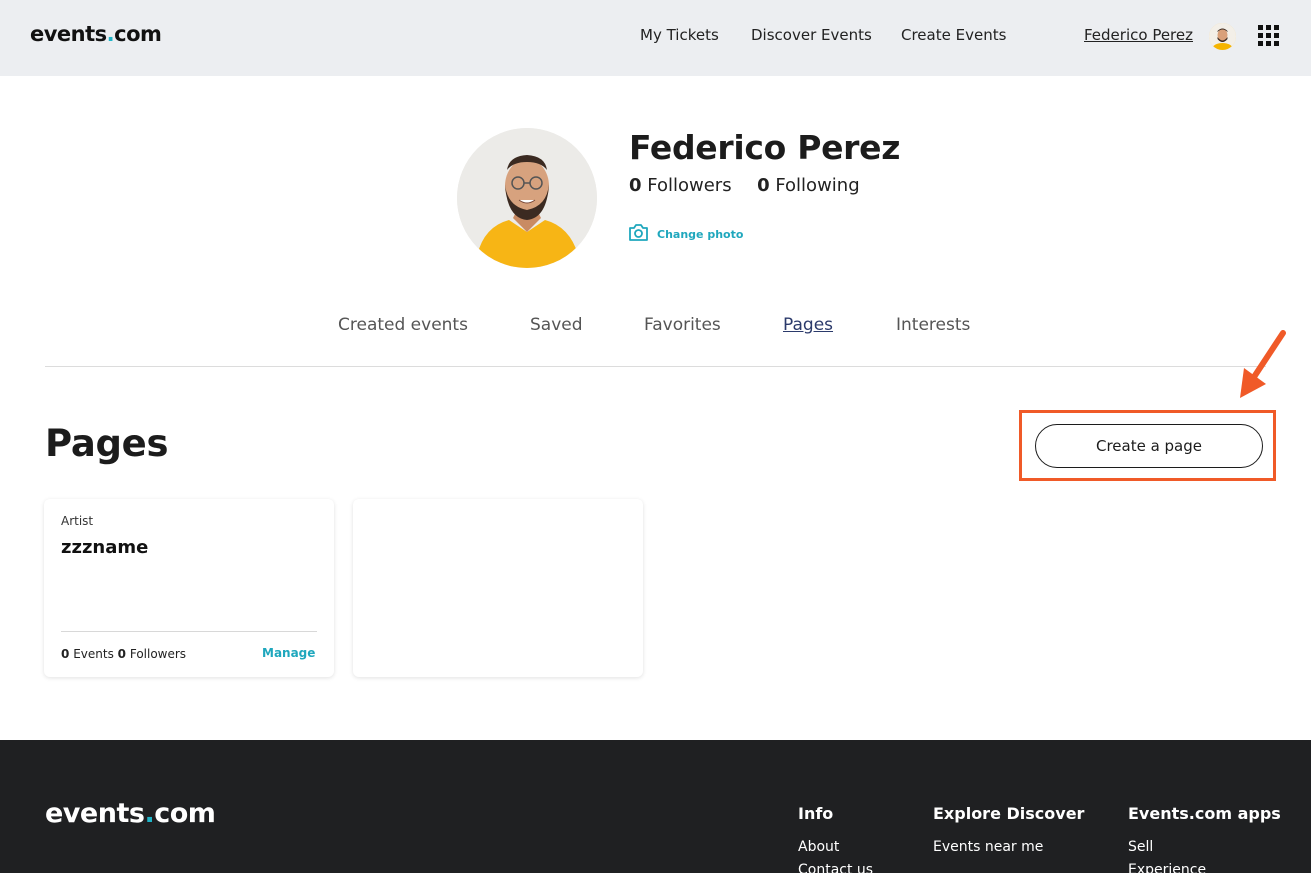 The width and height of the screenshot is (1311, 873). What do you see at coordinates (988, 847) in the screenshot?
I see `footer-link-events-near-me: Events near me` at bounding box center [988, 847].